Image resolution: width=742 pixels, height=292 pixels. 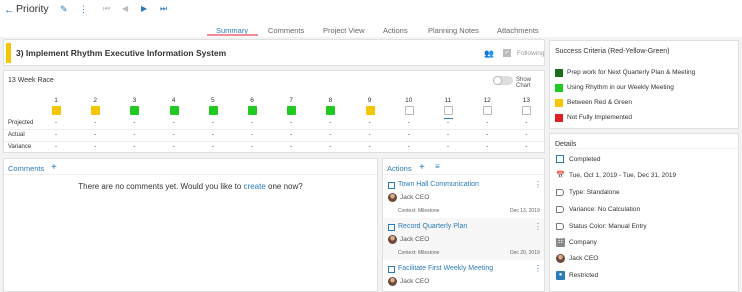 What do you see at coordinates (64, 9) in the screenshot?
I see `pencil-icon: ✎` at bounding box center [64, 9].